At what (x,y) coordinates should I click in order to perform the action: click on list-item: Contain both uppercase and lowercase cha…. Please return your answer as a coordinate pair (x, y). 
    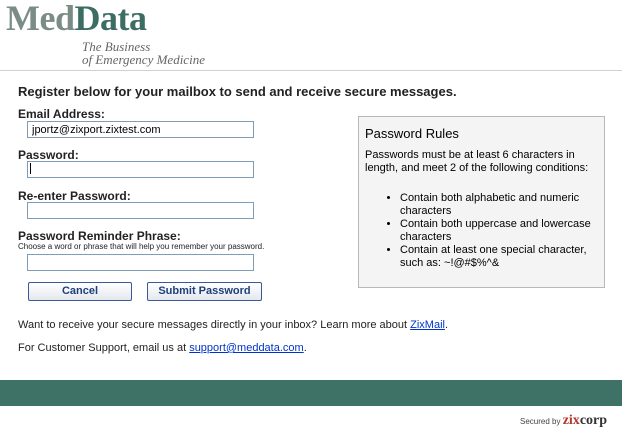
    Looking at the image, I should click on (499, 231).